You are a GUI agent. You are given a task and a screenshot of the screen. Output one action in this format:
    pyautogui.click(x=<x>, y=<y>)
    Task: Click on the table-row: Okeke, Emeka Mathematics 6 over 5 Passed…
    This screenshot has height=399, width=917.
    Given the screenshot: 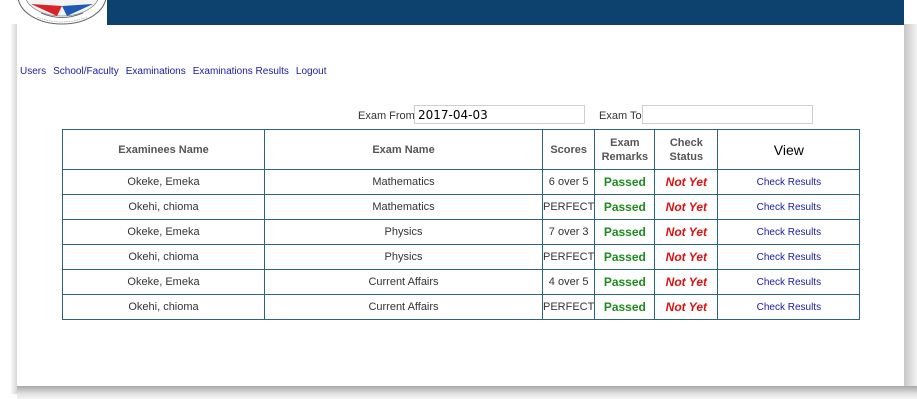 What is the action you would take?
    pyautogui.click(x=461, y=182)
    